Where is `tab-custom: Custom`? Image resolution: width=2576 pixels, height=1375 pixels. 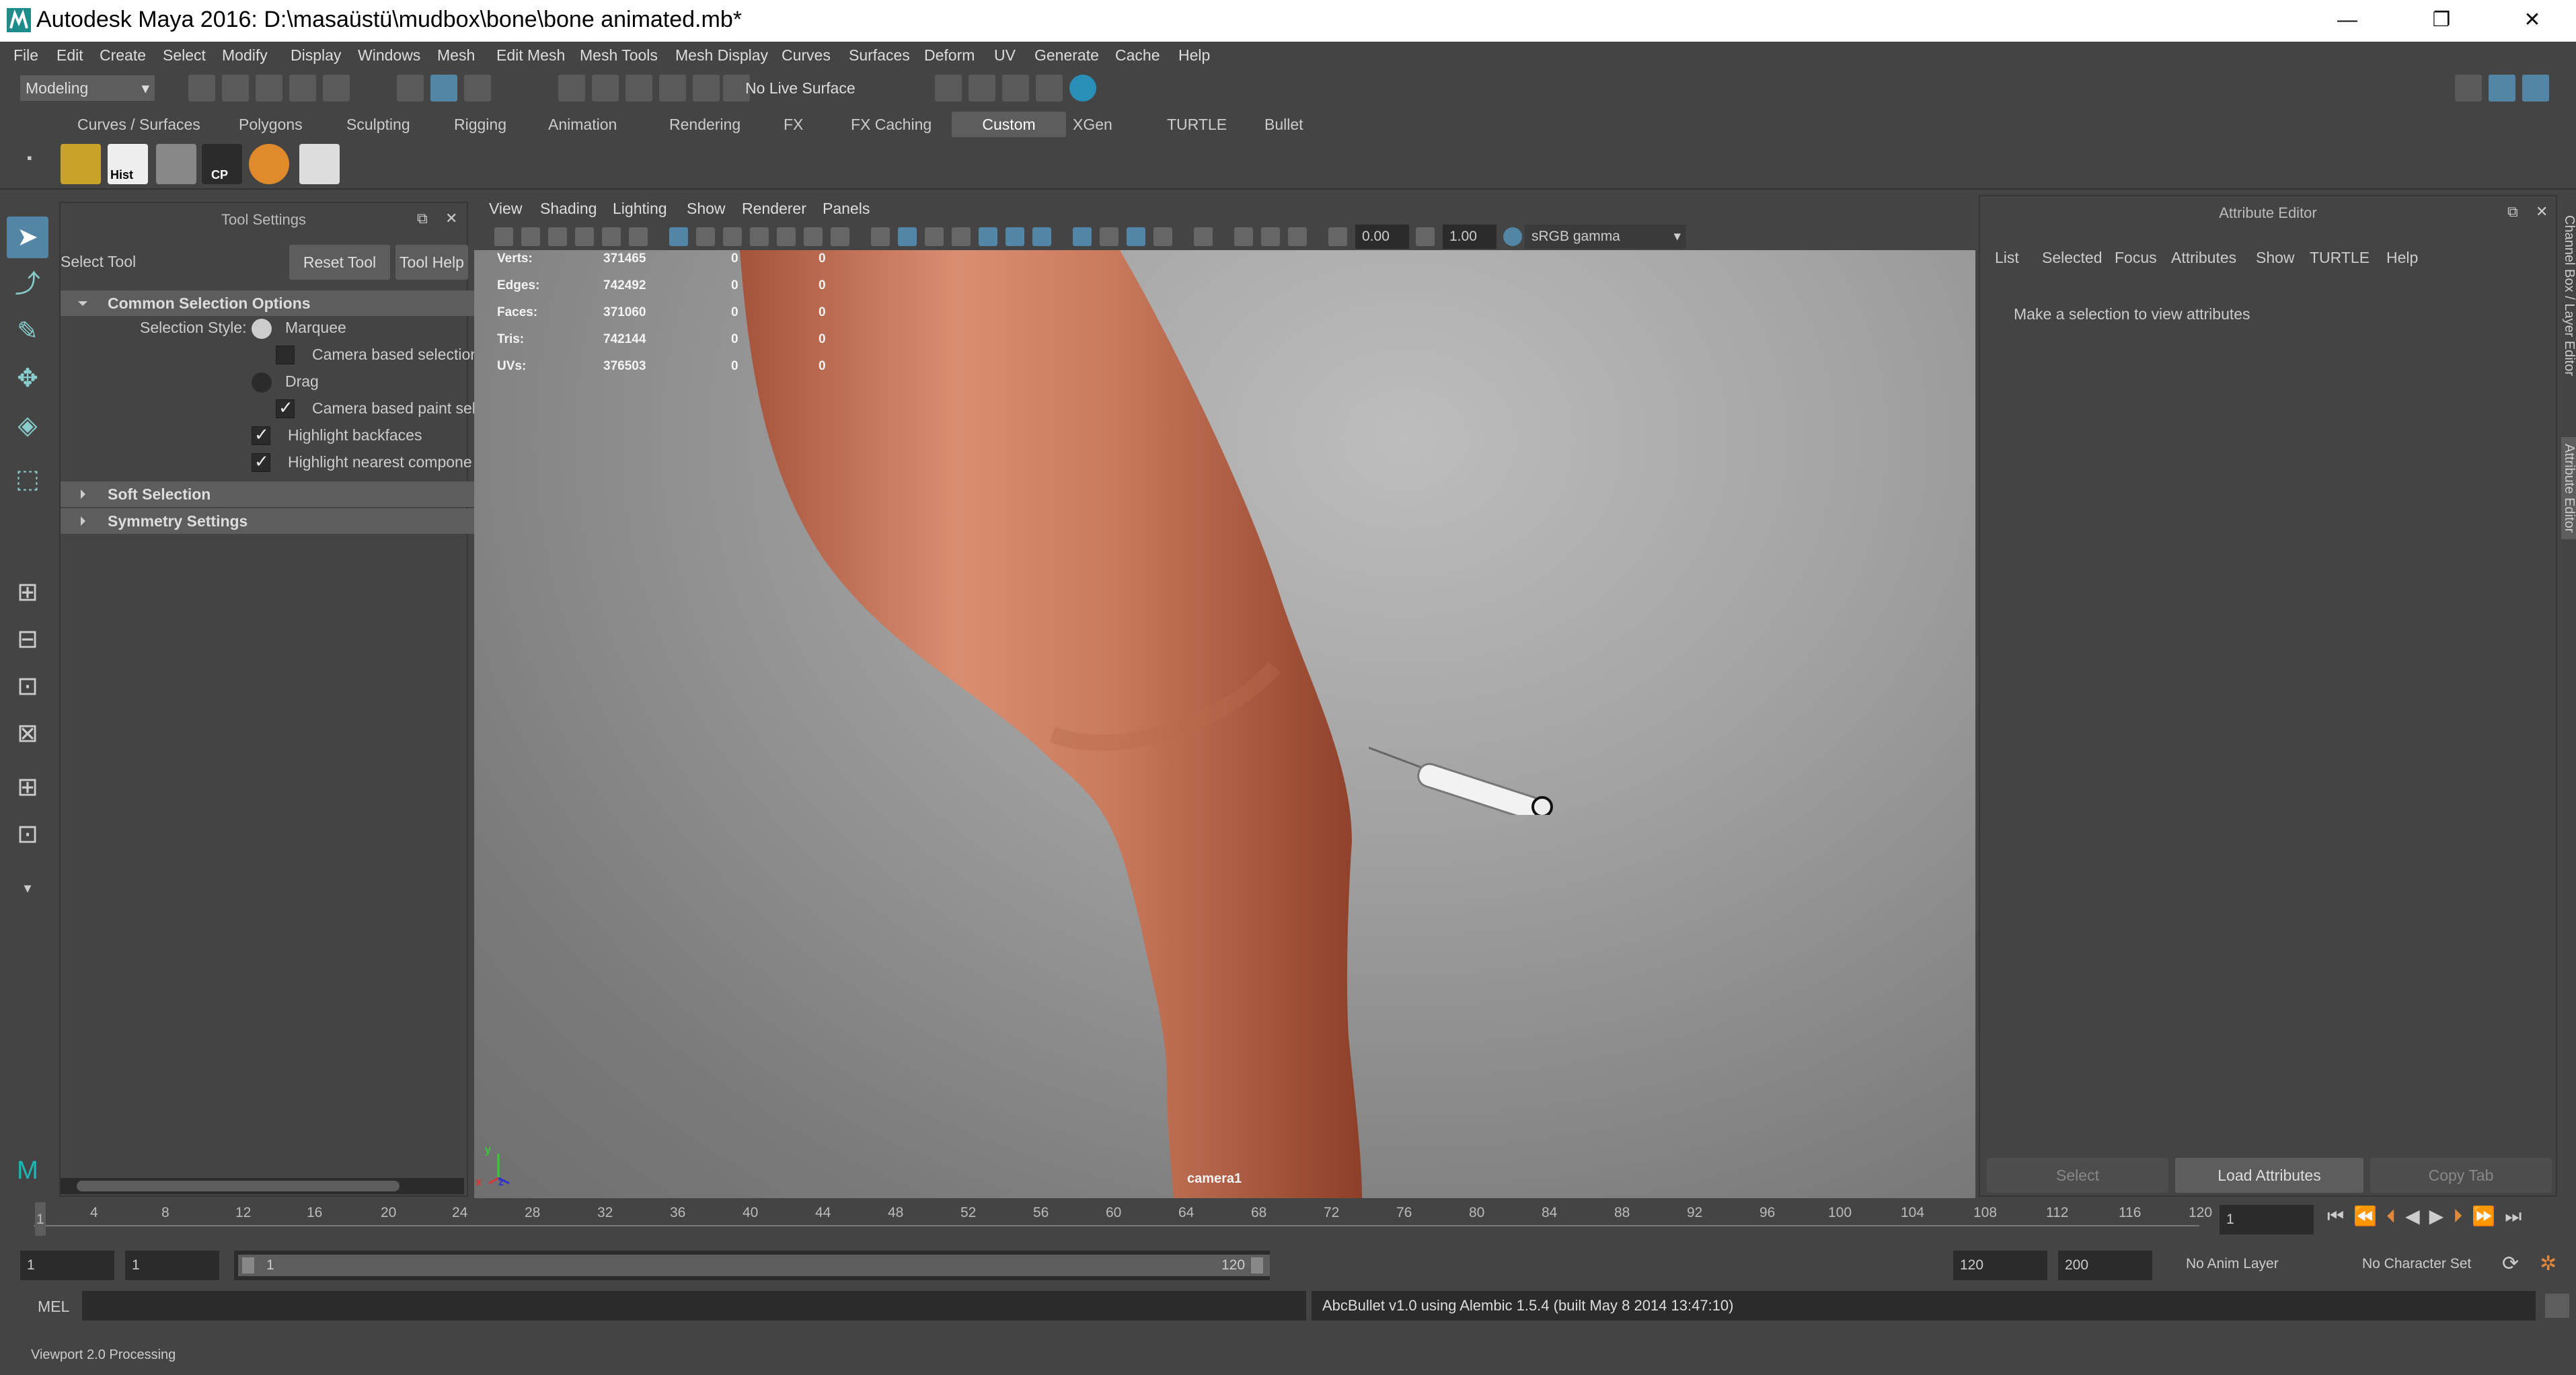 tab-custom: Custom is located at coordinates (1009, 124).